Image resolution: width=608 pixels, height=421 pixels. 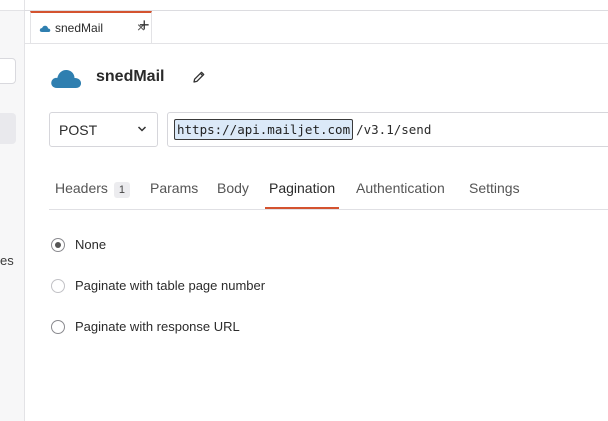 I want to click on url-input: https://api.mailjet.com /v3.1/send, so click(x=387, y=129).